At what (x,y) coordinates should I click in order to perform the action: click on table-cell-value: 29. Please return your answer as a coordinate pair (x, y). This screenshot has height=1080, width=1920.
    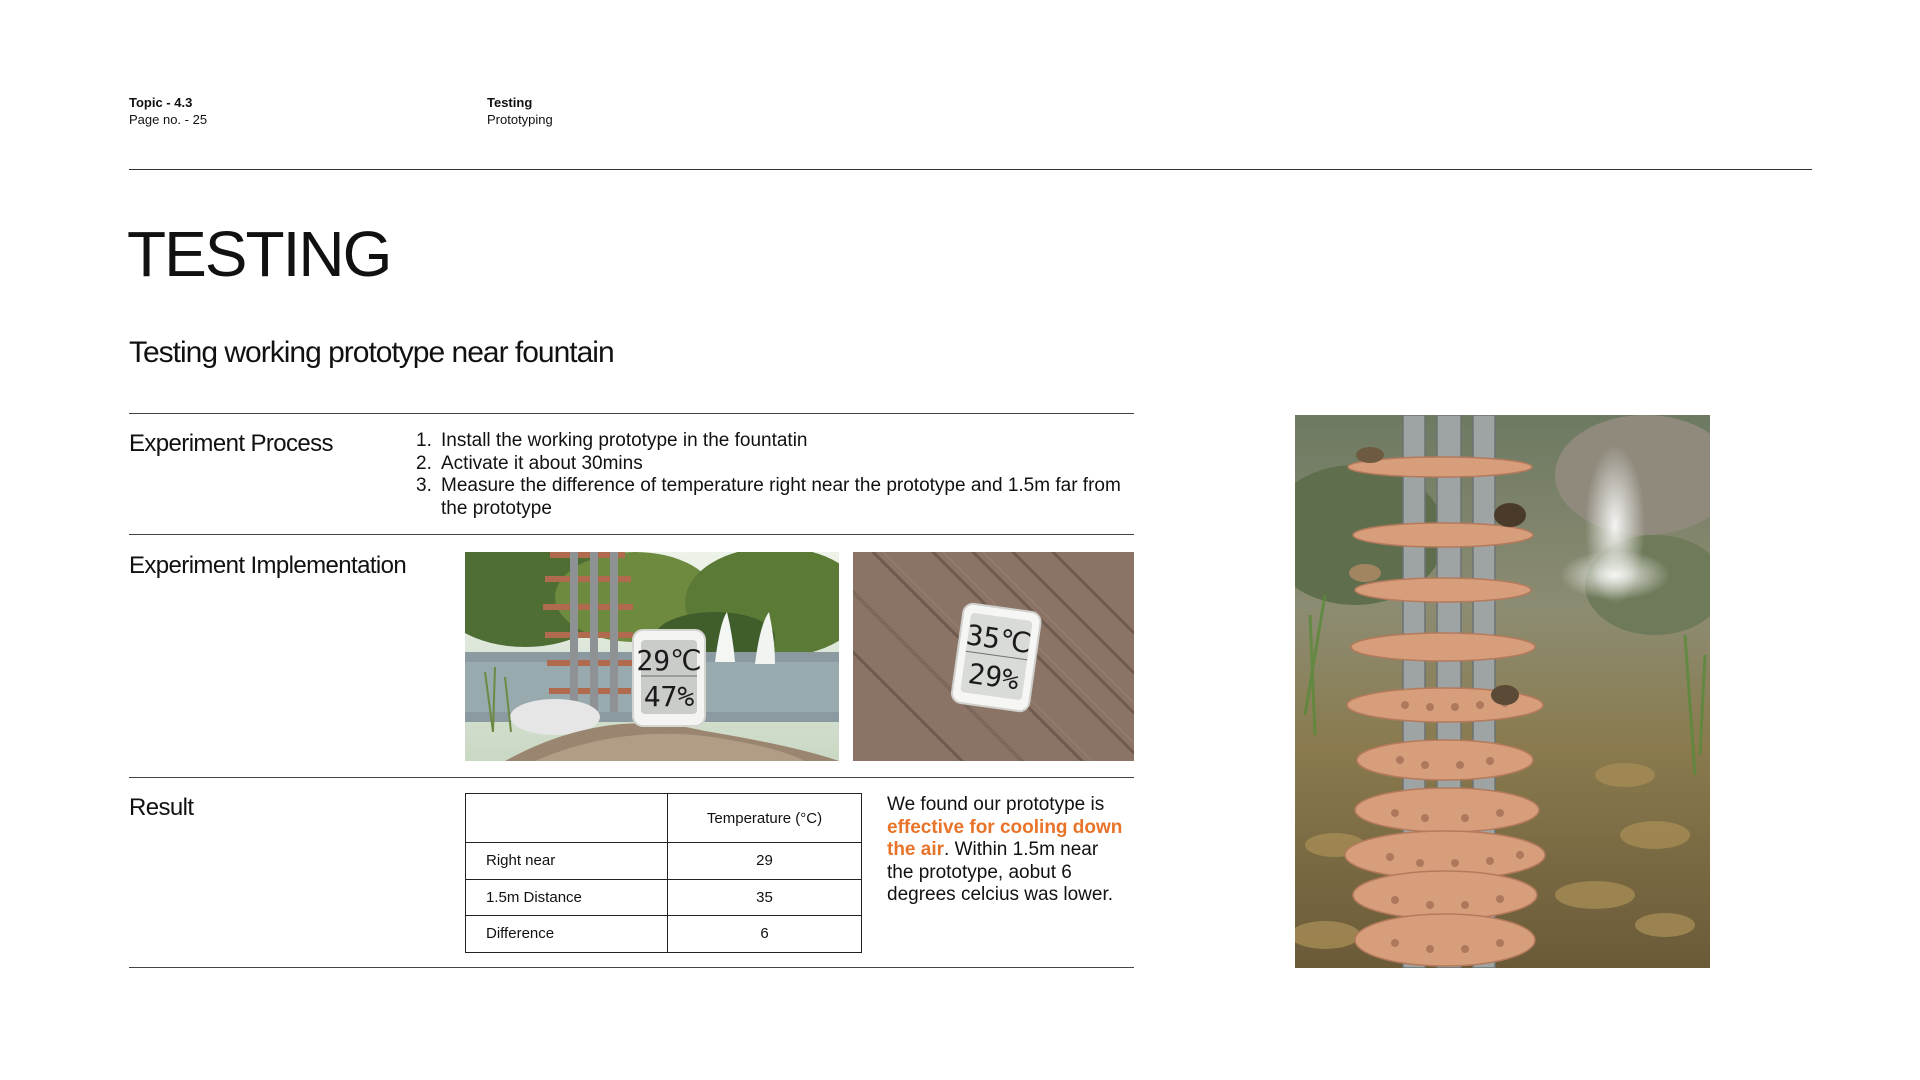
    Looking at the image, I should click on (764, 861).